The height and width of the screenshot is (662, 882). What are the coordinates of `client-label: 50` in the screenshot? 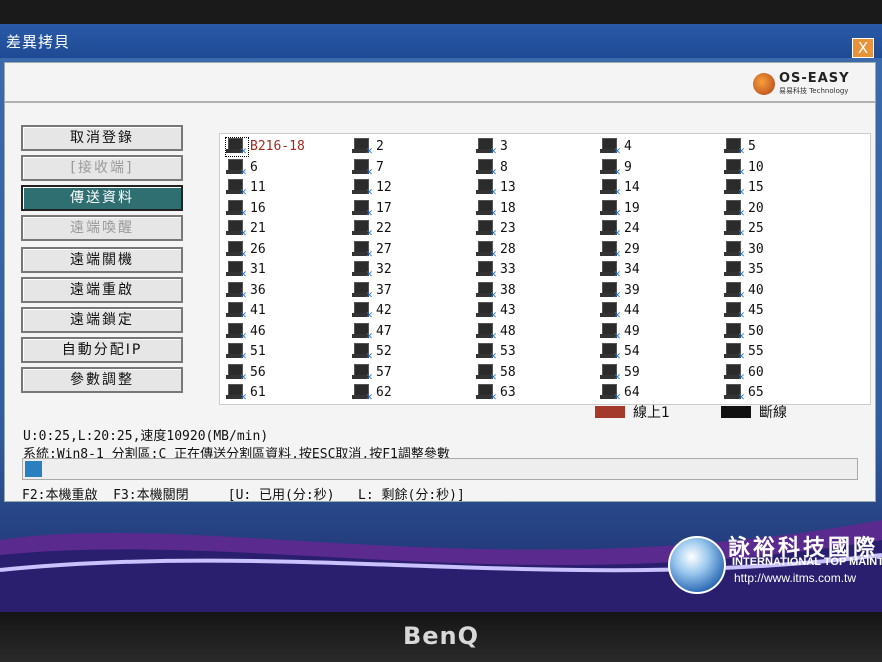 It's located at (756, 331).